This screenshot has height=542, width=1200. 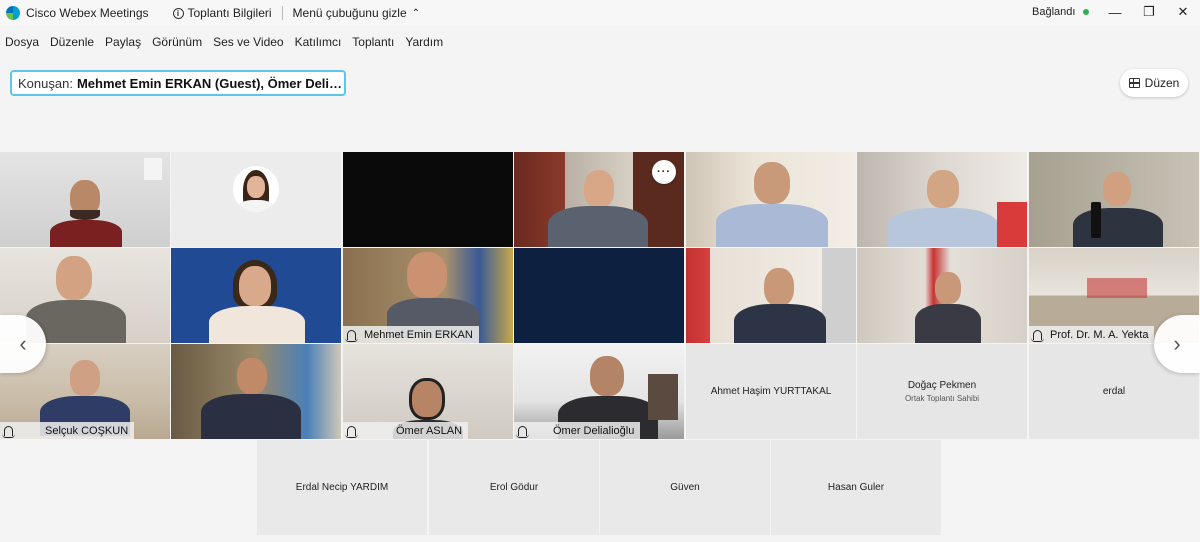 I want to click on webex-logo-icon, so click(x=13, y=13).